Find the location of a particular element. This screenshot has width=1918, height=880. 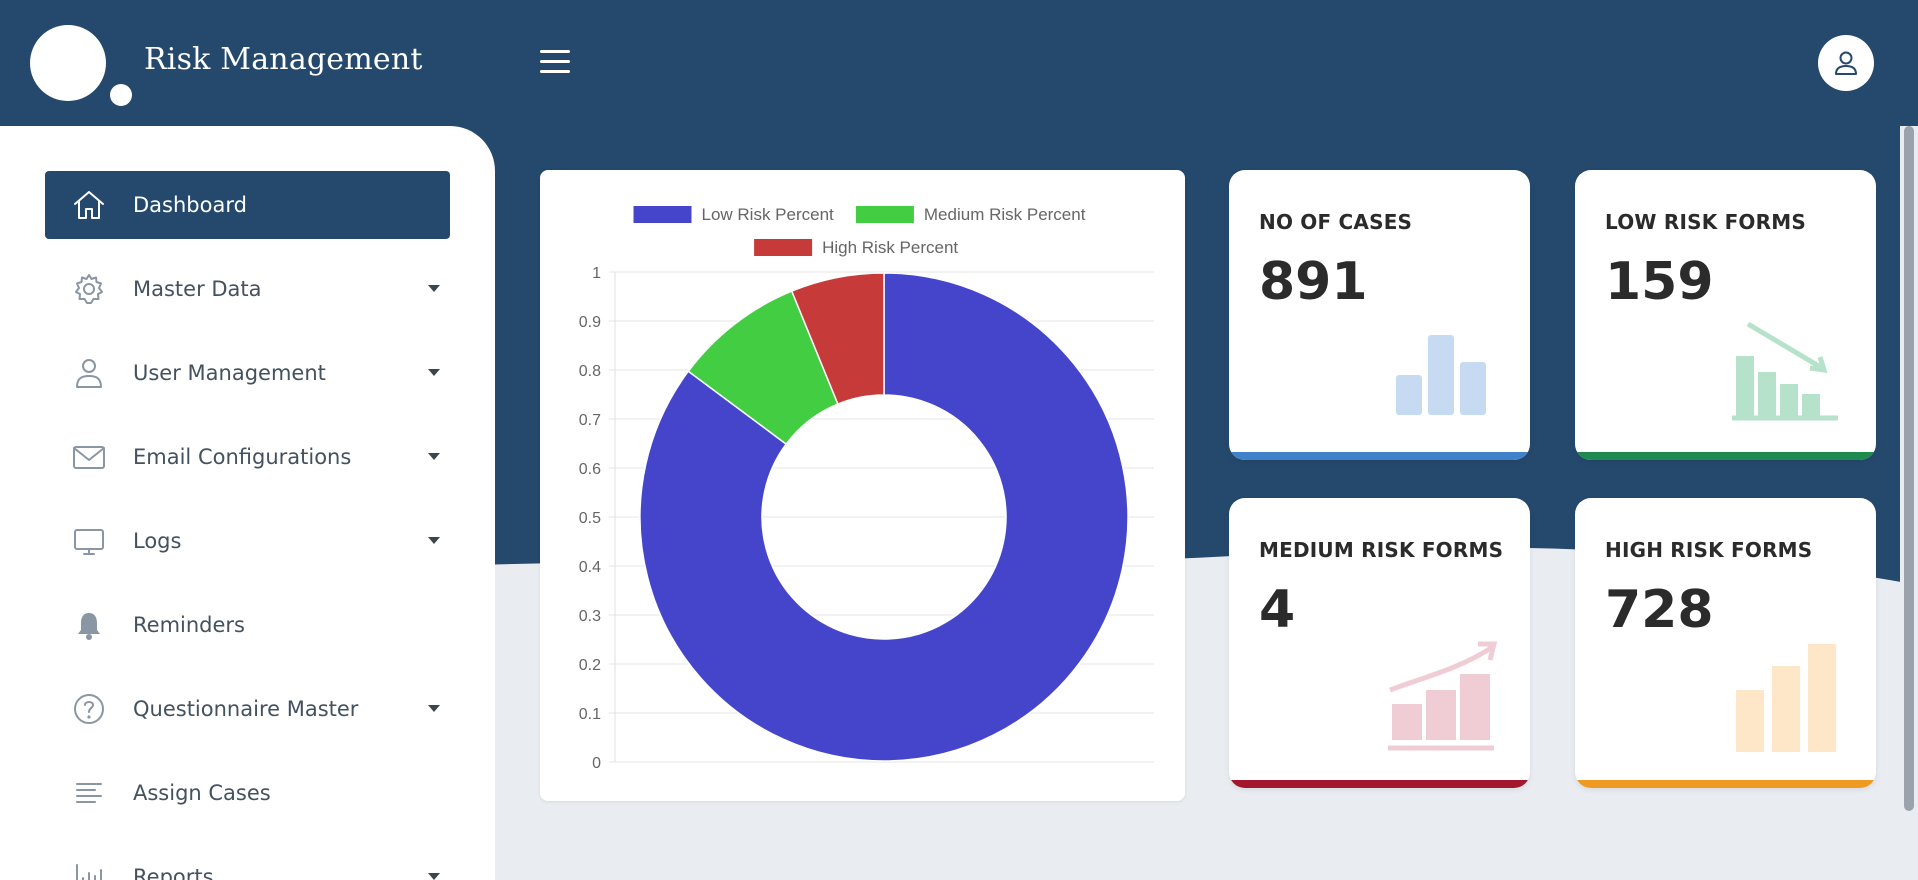

sidebar-item-user-management: User Management is located at coordinates (247, 373).